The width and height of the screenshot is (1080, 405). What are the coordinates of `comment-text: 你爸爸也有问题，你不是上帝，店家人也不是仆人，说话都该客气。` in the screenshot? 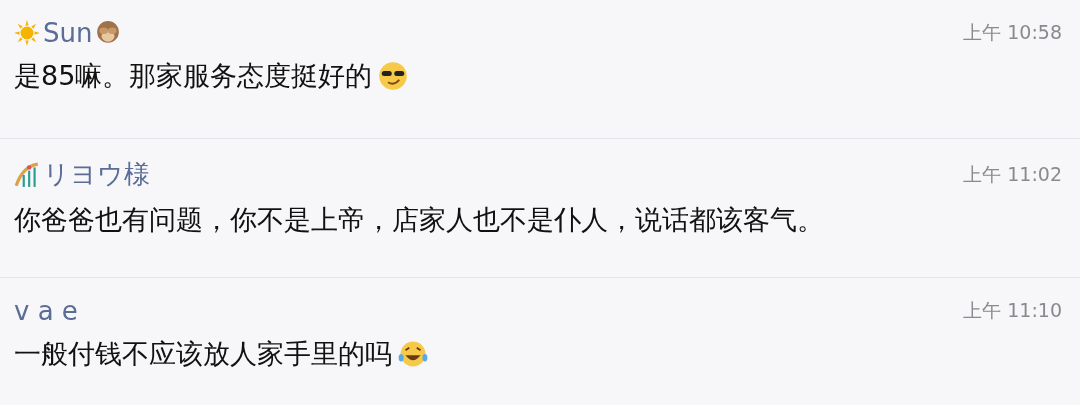 It's located at (419, 220).